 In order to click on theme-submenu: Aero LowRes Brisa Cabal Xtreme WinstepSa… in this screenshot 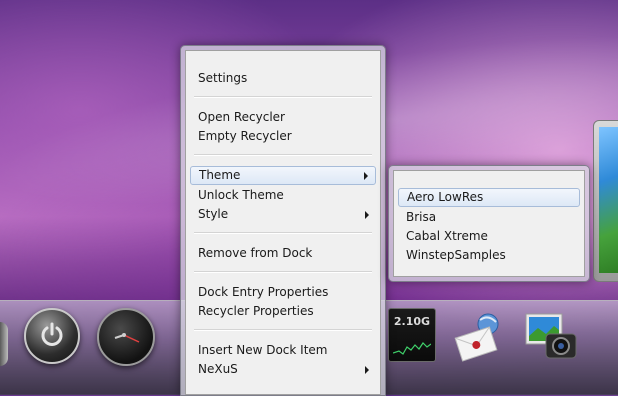, I will do `click(489, 223)`.